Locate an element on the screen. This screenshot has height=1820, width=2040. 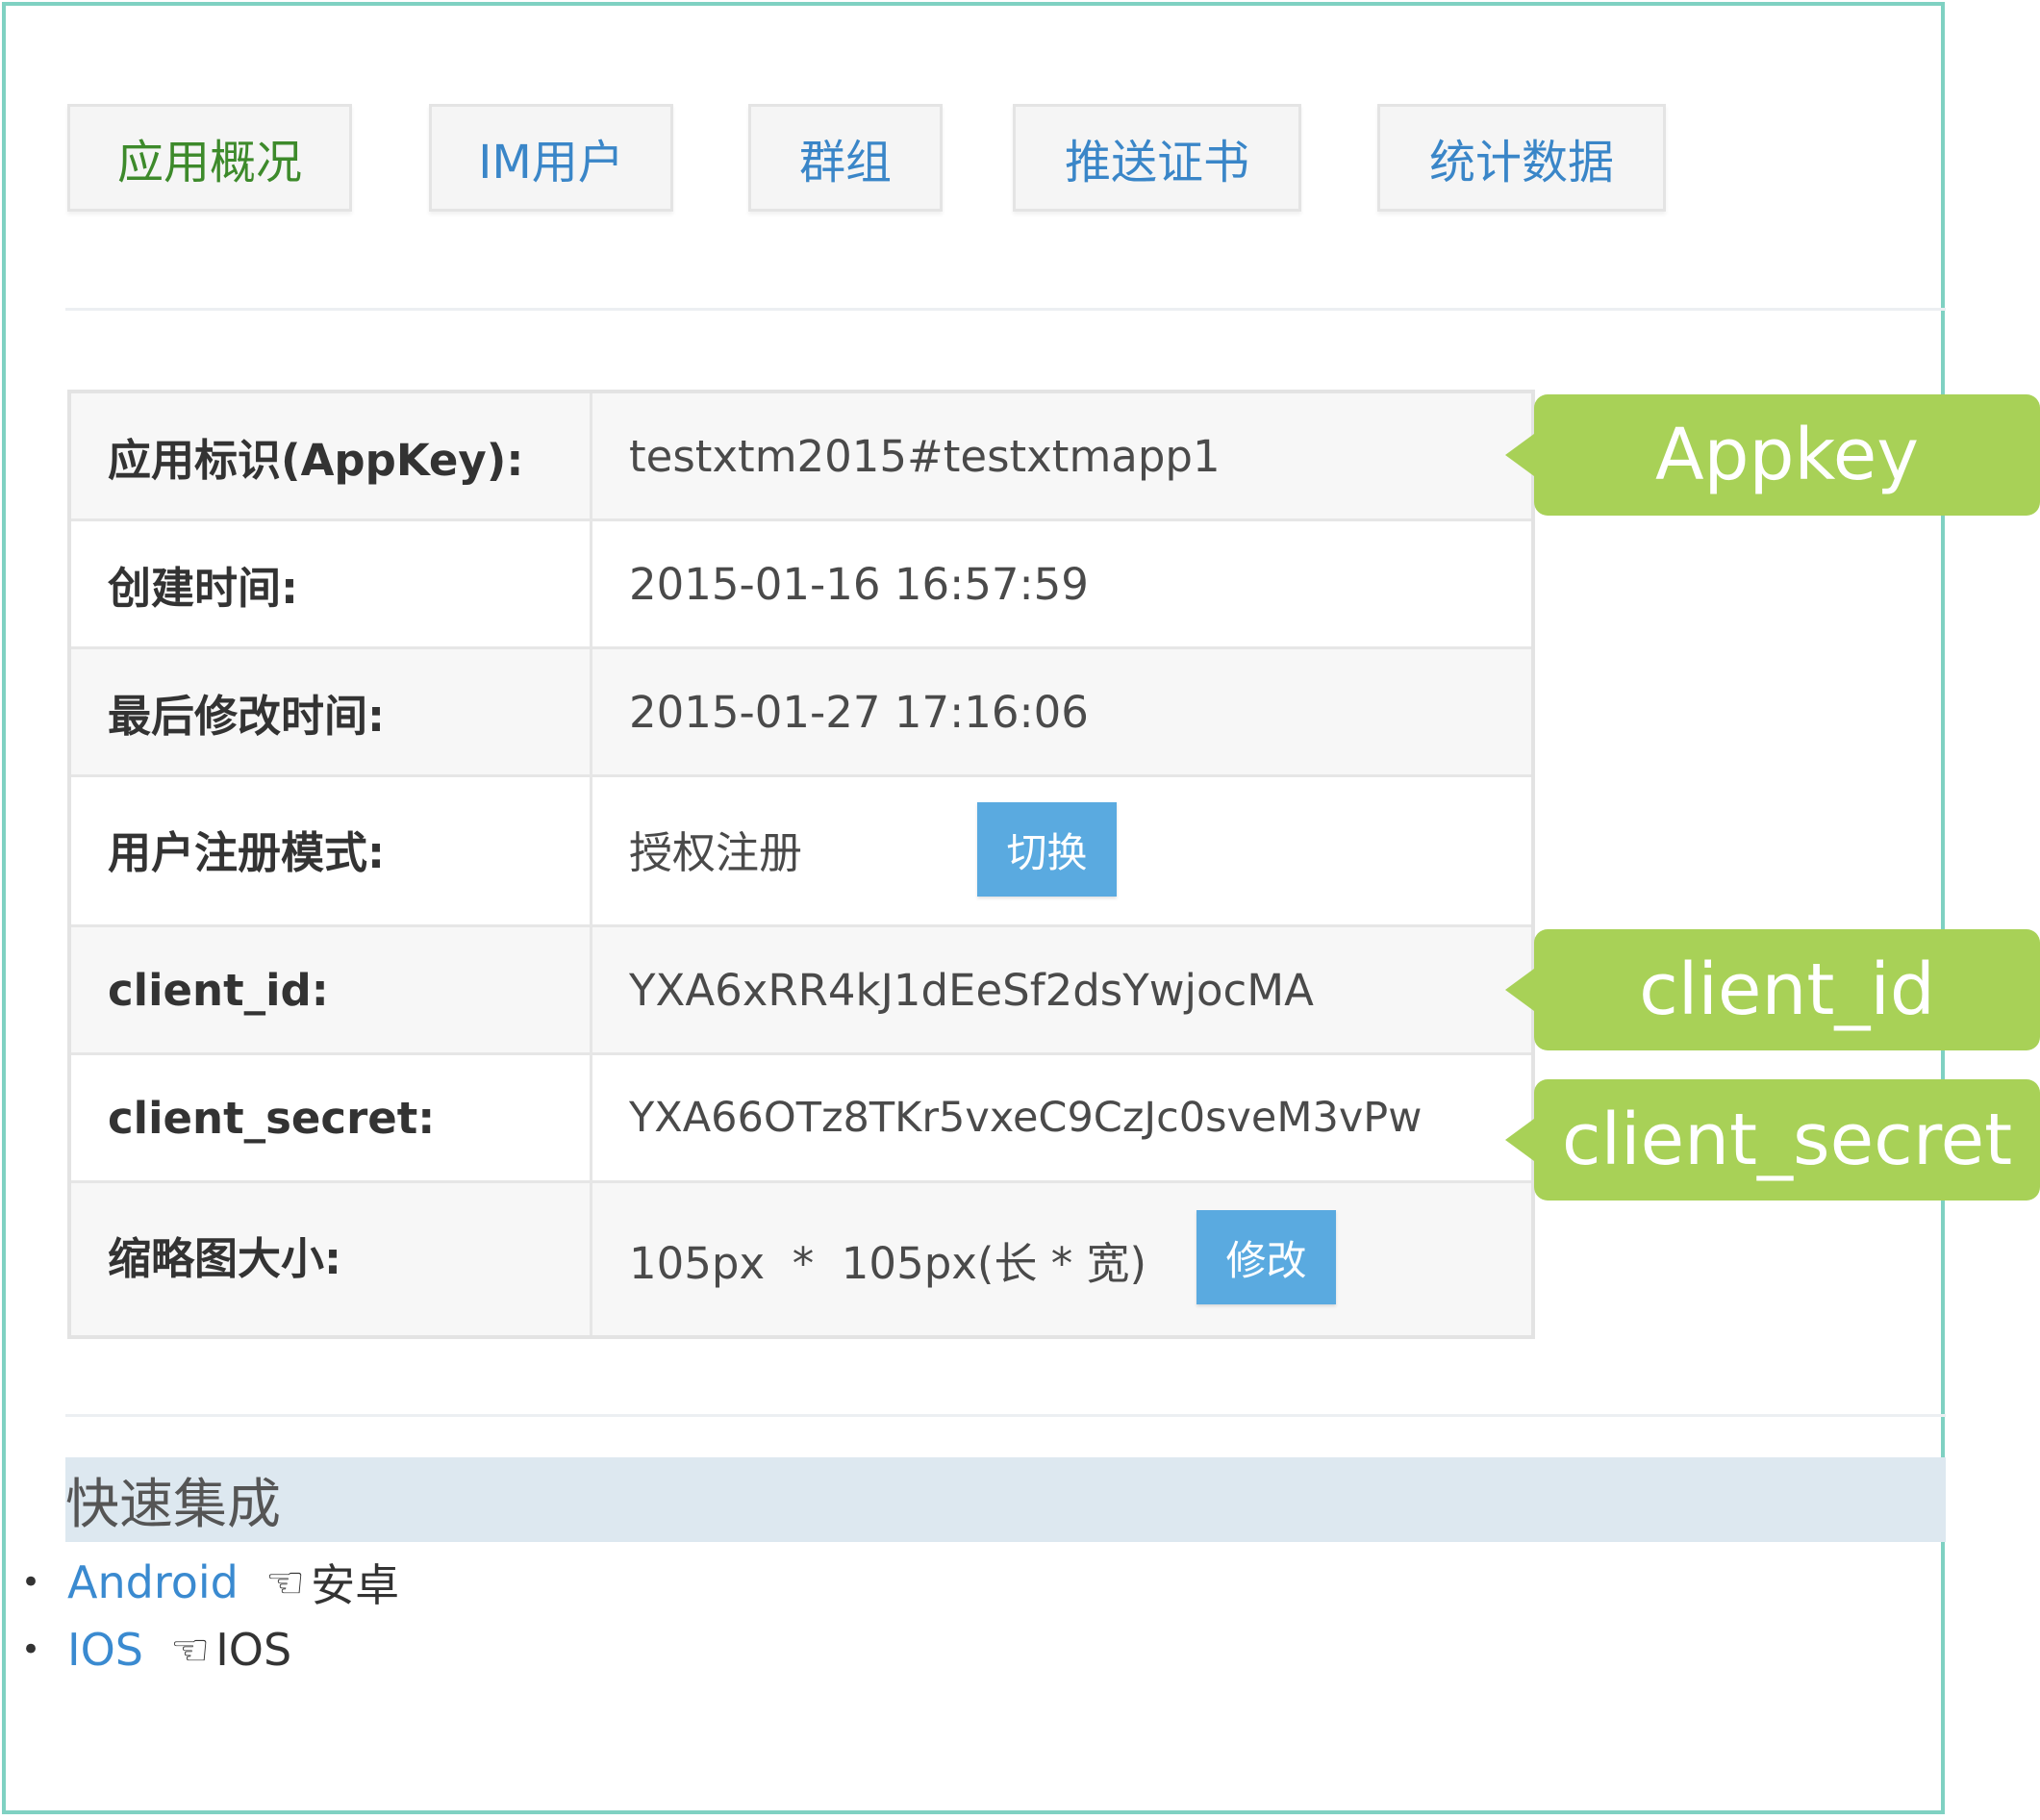
modify-button: 修改 is located at coordinates (1266, 1257).